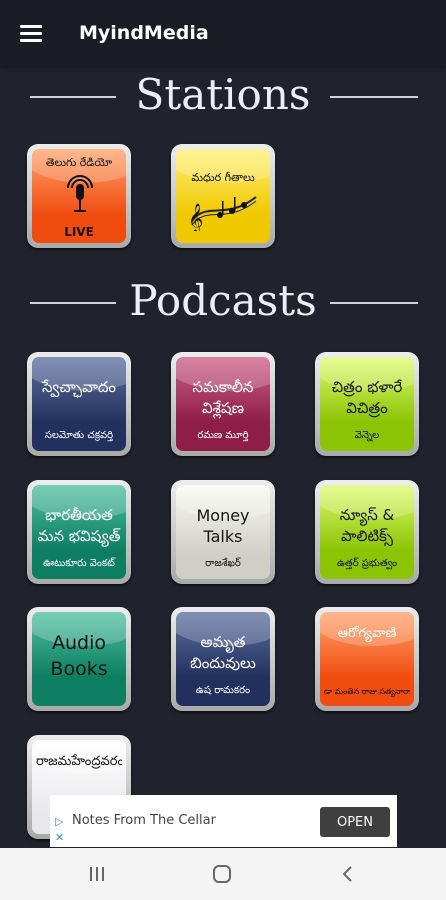 The width and height of the screenshot is (446, 900). I want to click on app-bar: MyindMedia, so click(223, 33).